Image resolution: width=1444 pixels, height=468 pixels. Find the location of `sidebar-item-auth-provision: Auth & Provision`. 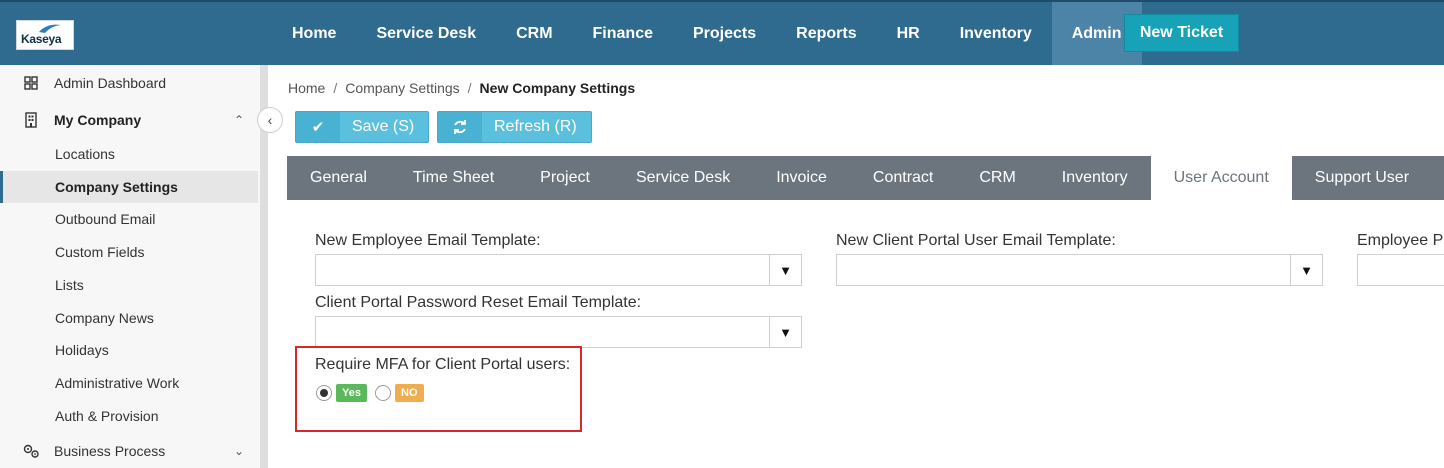

sidebar-item-auth-provision: Auth & Provision is located at coordinates (129, 416).